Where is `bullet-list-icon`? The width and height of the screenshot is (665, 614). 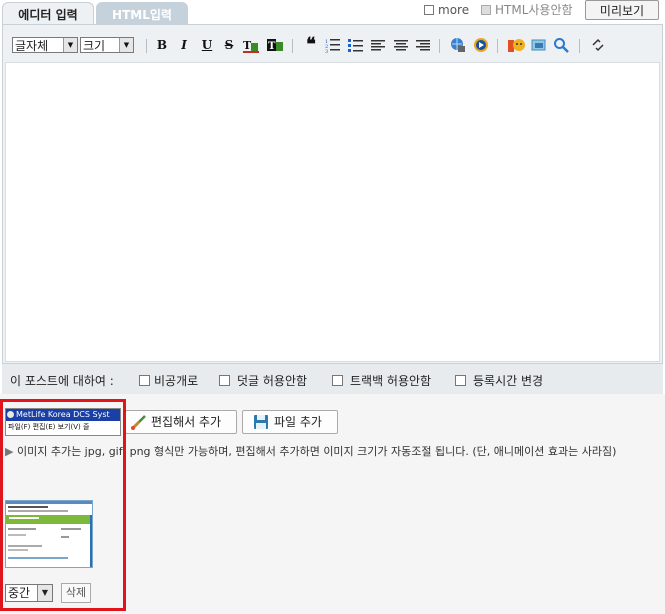
bullet-list-icon is located at coordinates (355, 45).